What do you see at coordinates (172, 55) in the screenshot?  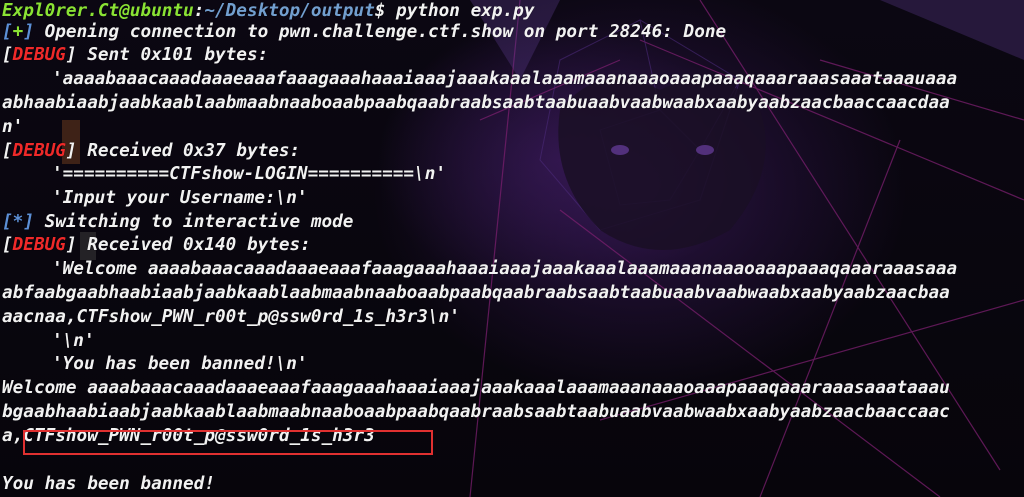 I see `log-text: Sent 0x101 bytes:` at bounding box center [172, 55].